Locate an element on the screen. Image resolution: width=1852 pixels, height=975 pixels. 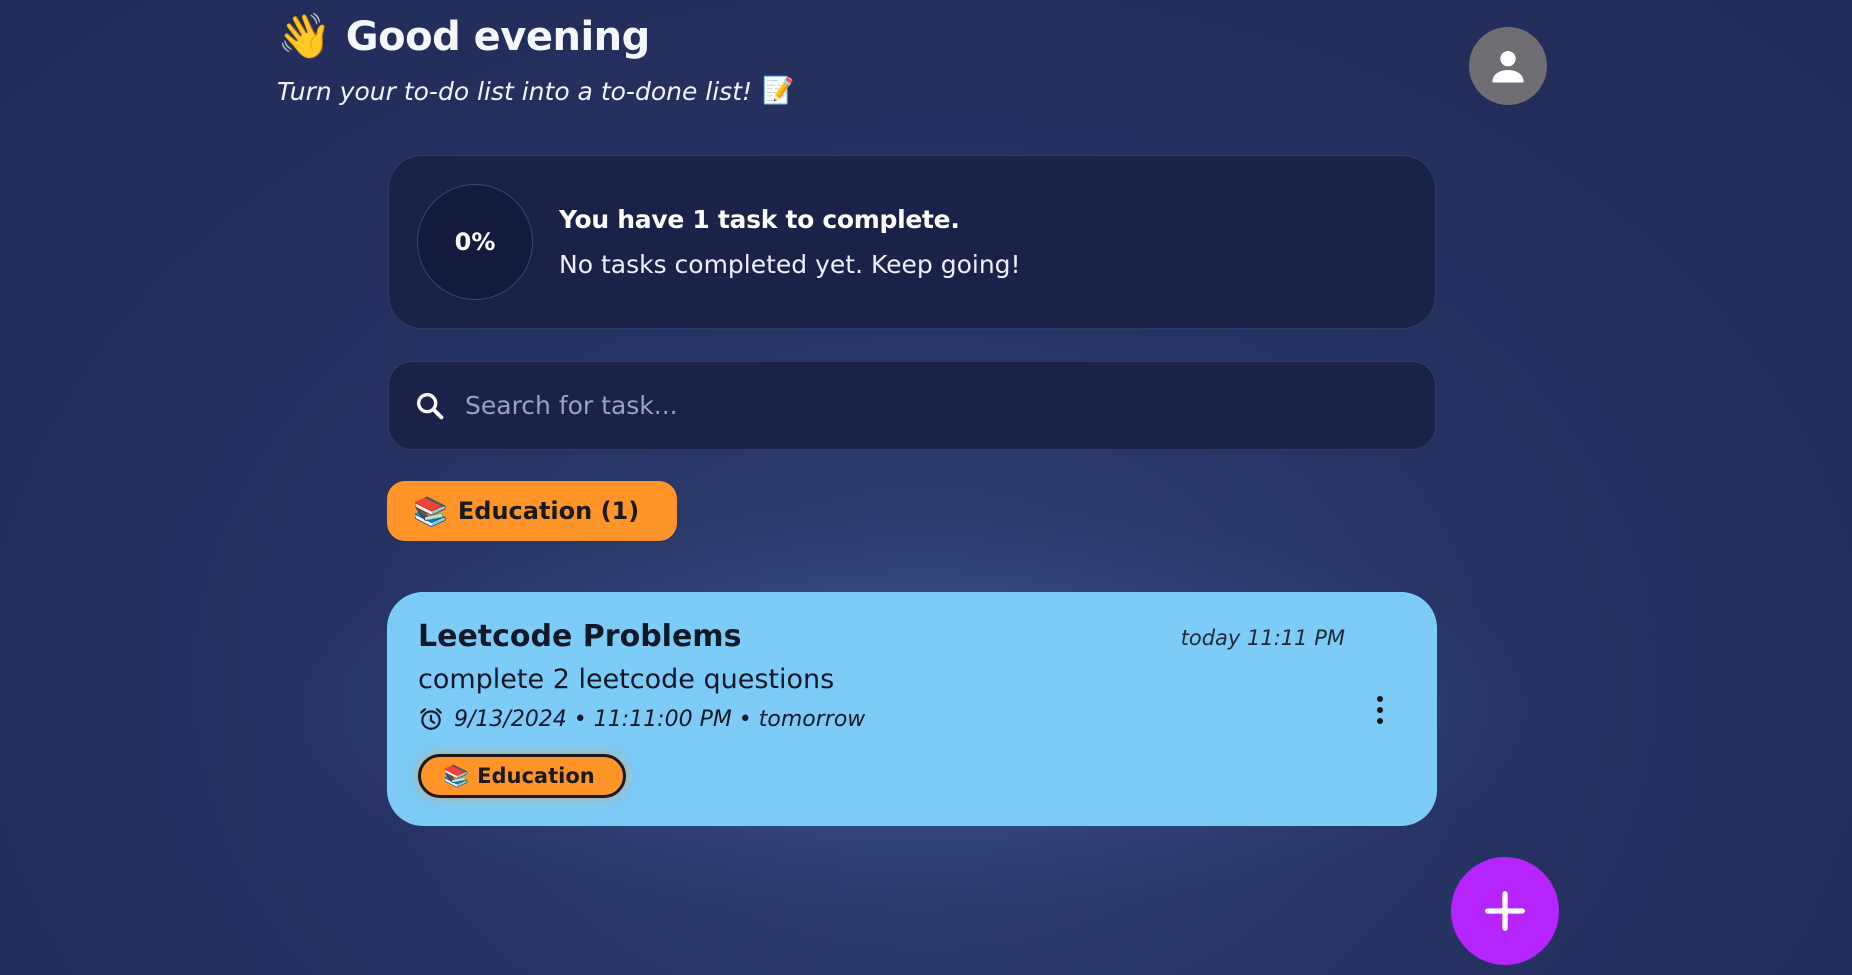
task-category-tag: 📚 Education is located at coordinates (522, 776).